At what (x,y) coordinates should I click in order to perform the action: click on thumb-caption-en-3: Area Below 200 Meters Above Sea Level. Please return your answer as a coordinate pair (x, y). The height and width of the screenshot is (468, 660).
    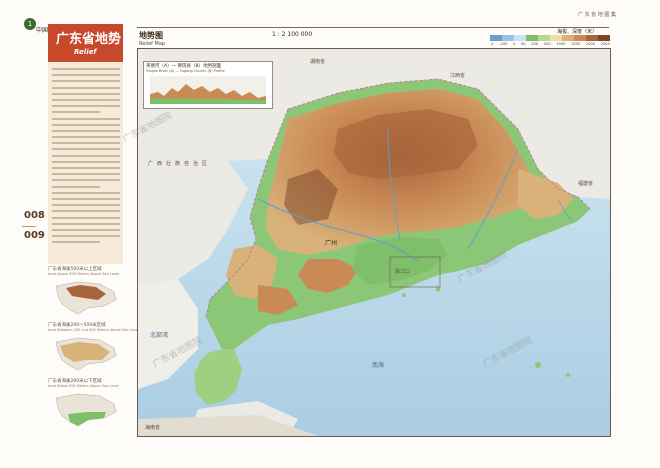
    Looking at the image, I should click on (83, 386).